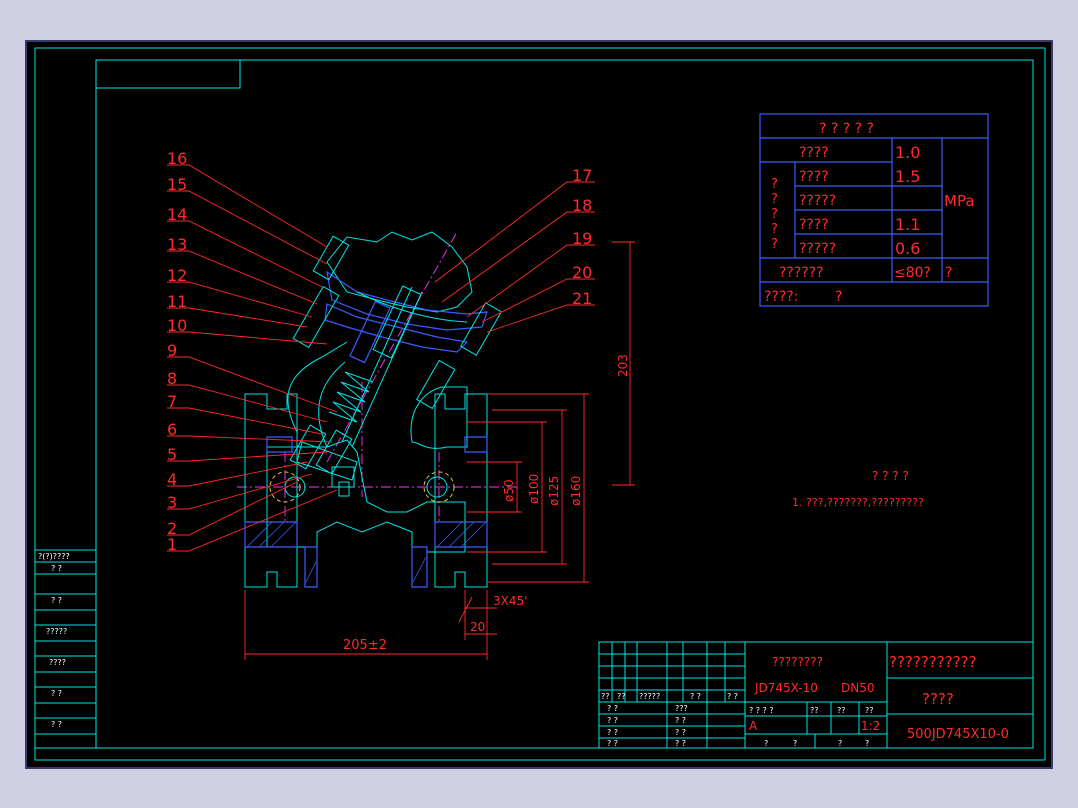 This screenshot has width=1078, height=808. I want to click on notes-line: 1. ???,???????,?????????, so click(858, 502).